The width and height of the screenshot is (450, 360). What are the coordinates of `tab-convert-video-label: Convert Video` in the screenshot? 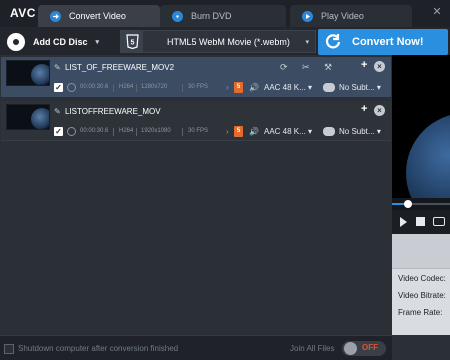 It's located at (97, 16).